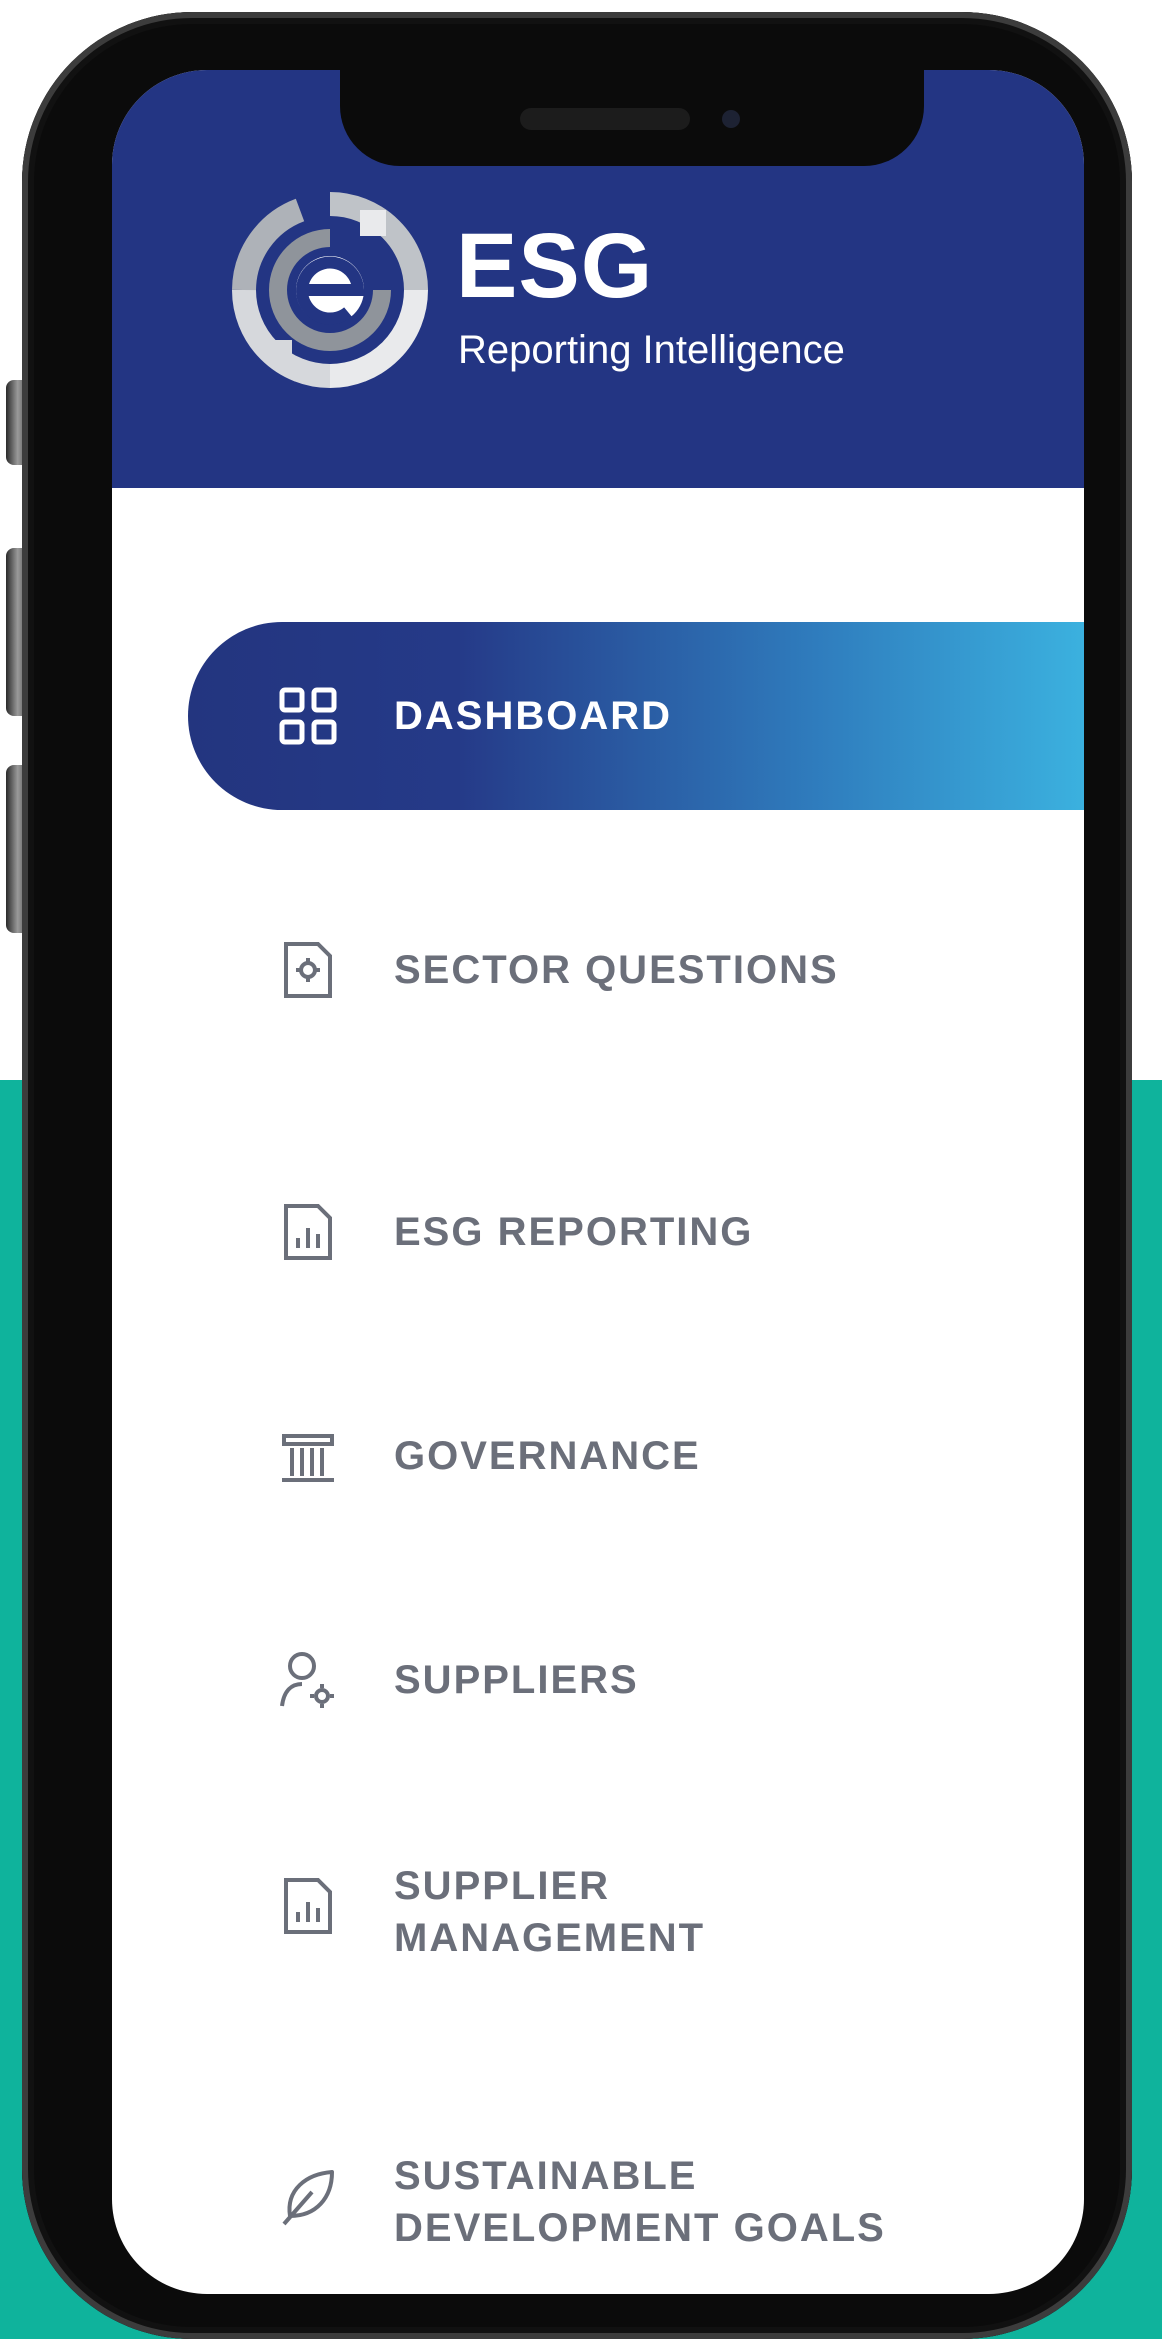  What do you see at coordinates (330, 290) in the screenshot?
I see `esg-logo-icon` at bounding box center [330, 290].